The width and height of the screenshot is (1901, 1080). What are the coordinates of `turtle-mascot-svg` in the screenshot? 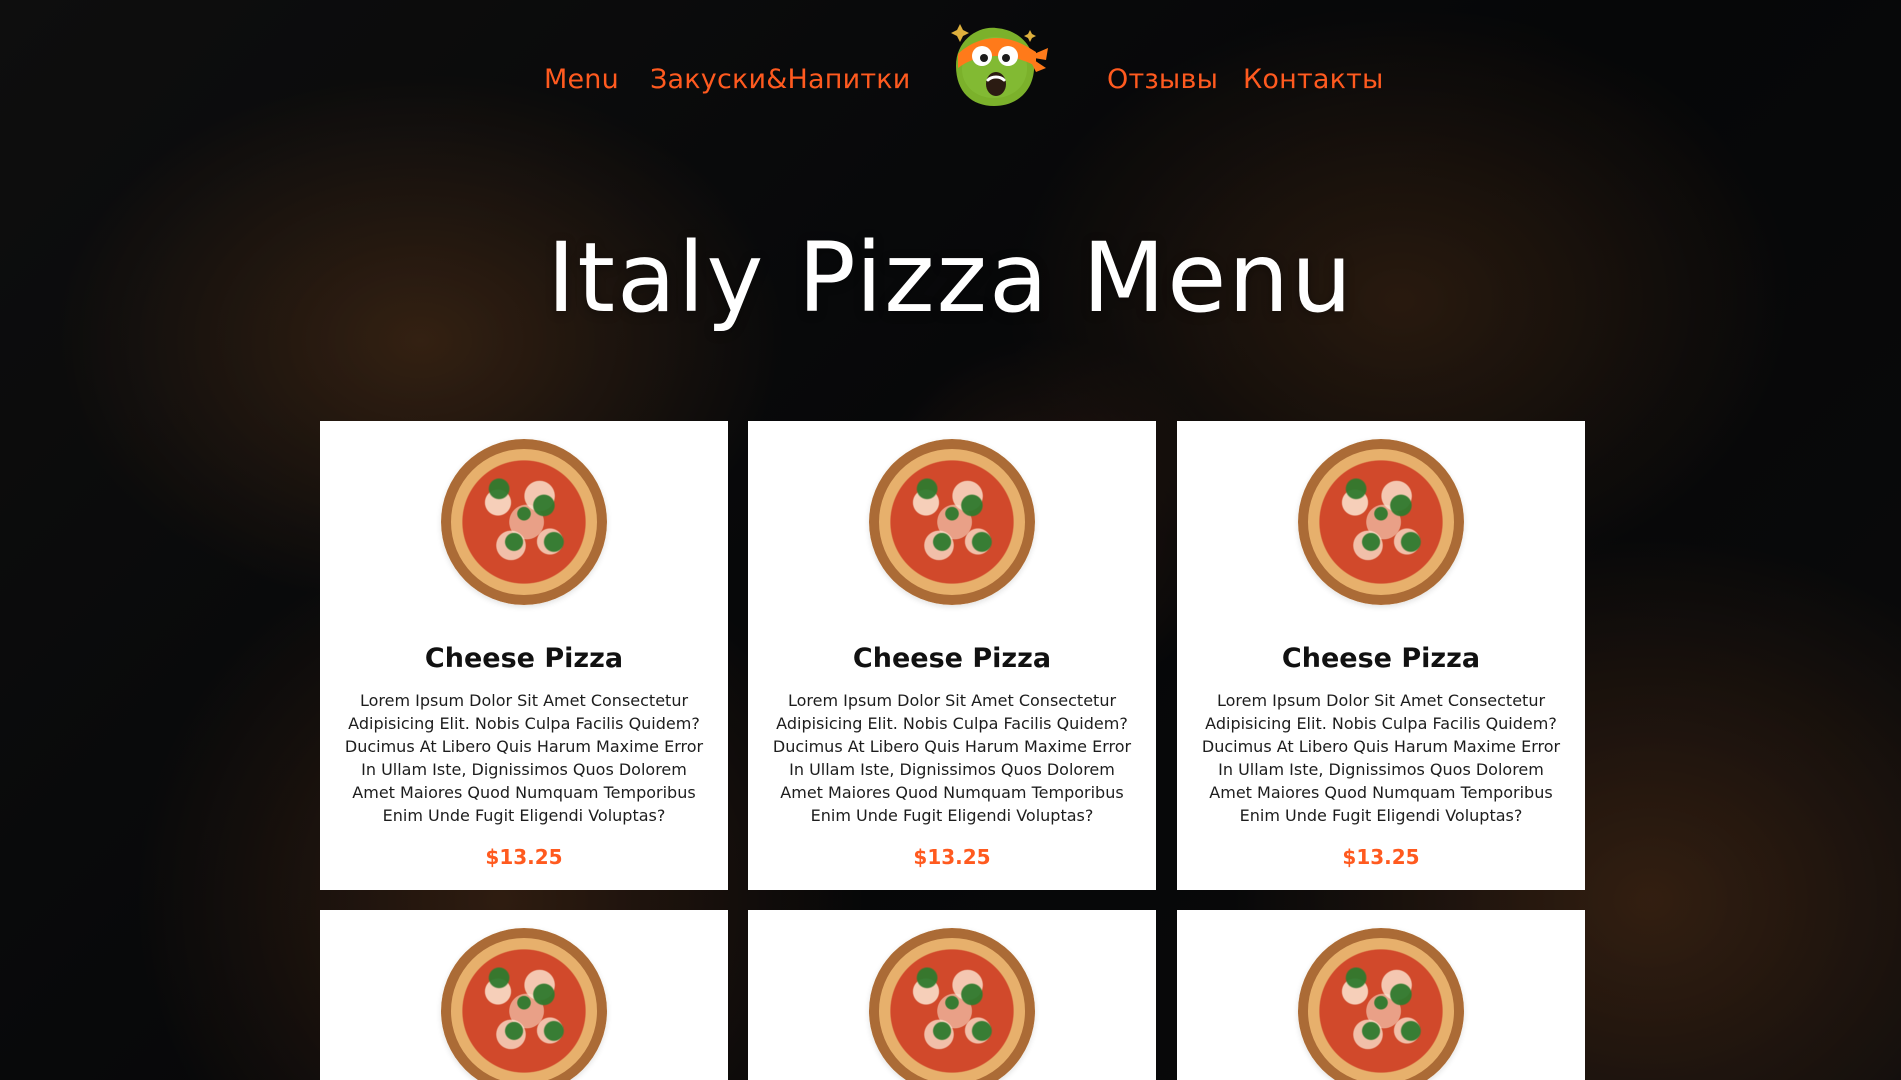 It's located at (999, 65).